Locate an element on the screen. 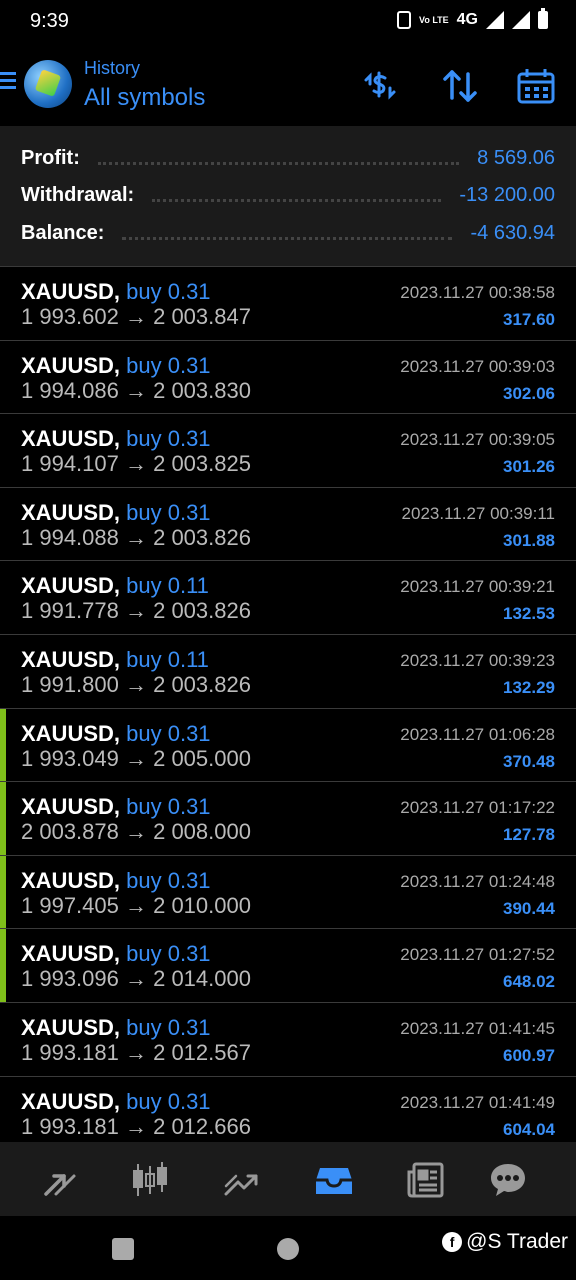  menu-icon is located at coordinates (8, 81).